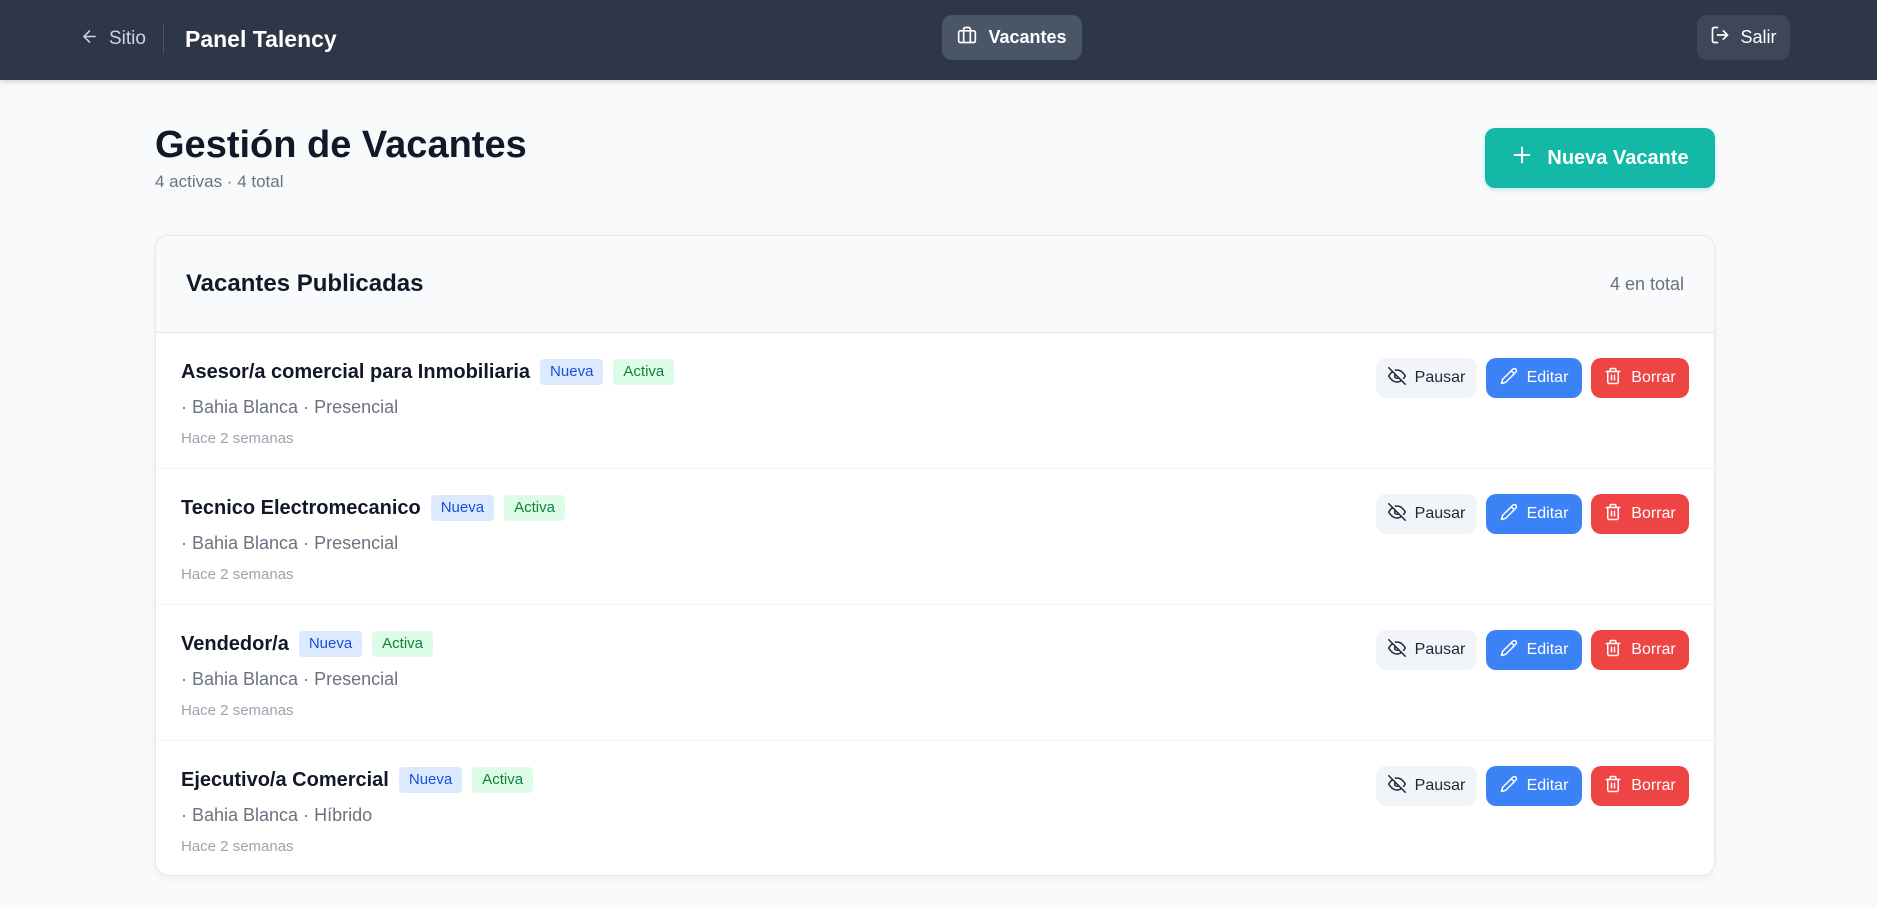 This screenshot has height=908, width=1877. I want to click on logout-button: Salir, so click(1743, 37).